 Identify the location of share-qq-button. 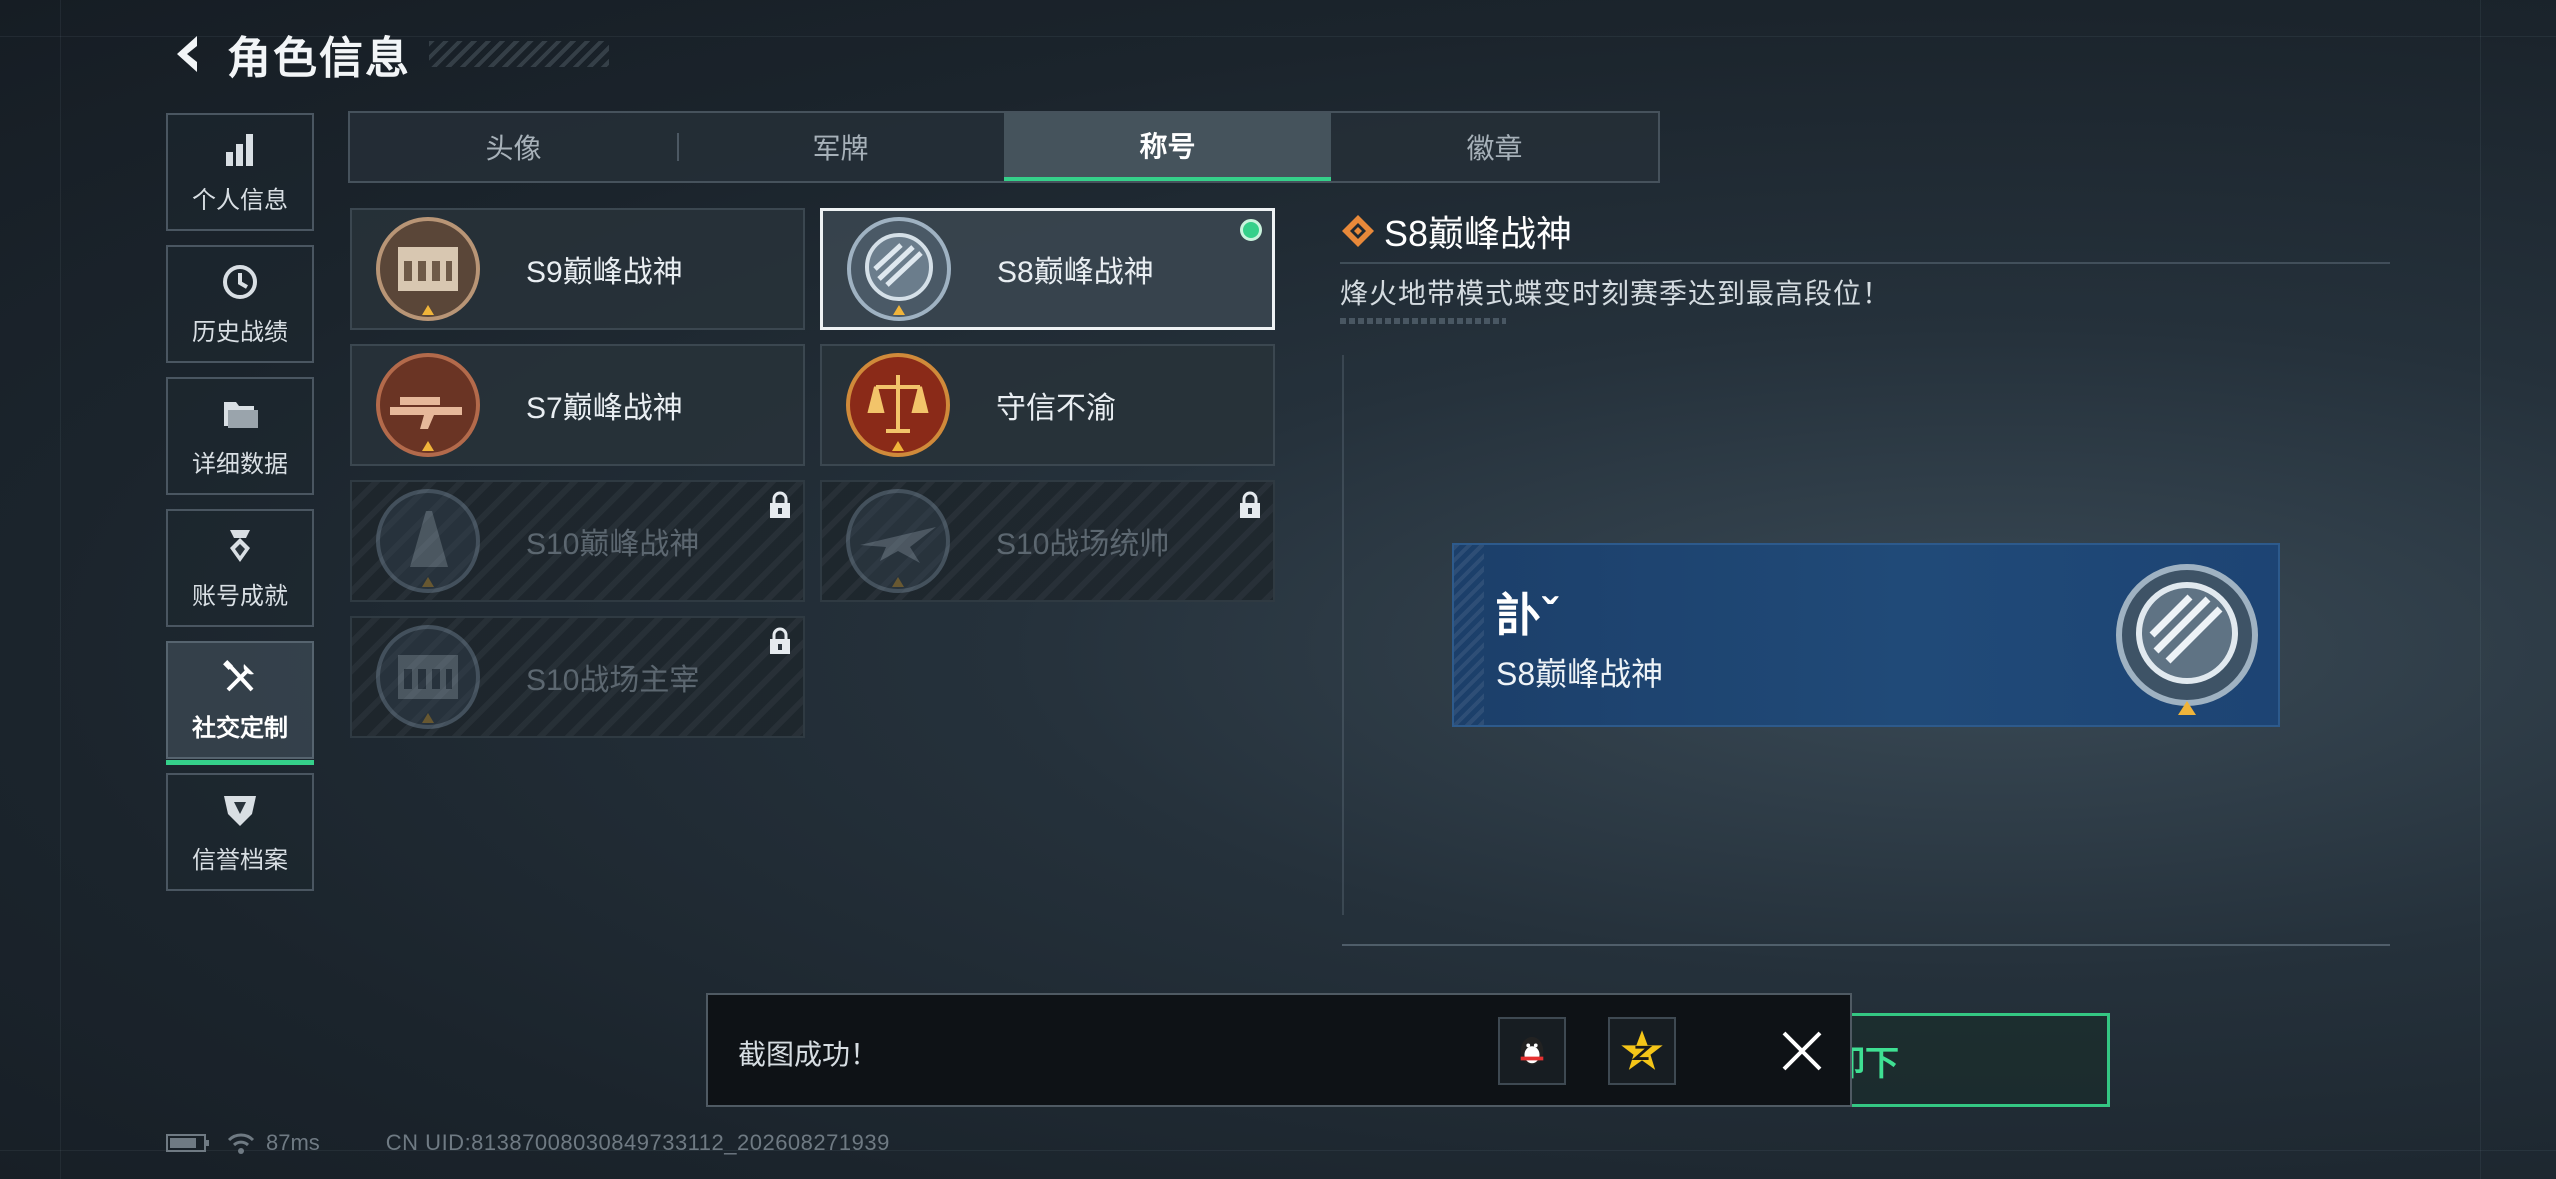
(1532, 1051).